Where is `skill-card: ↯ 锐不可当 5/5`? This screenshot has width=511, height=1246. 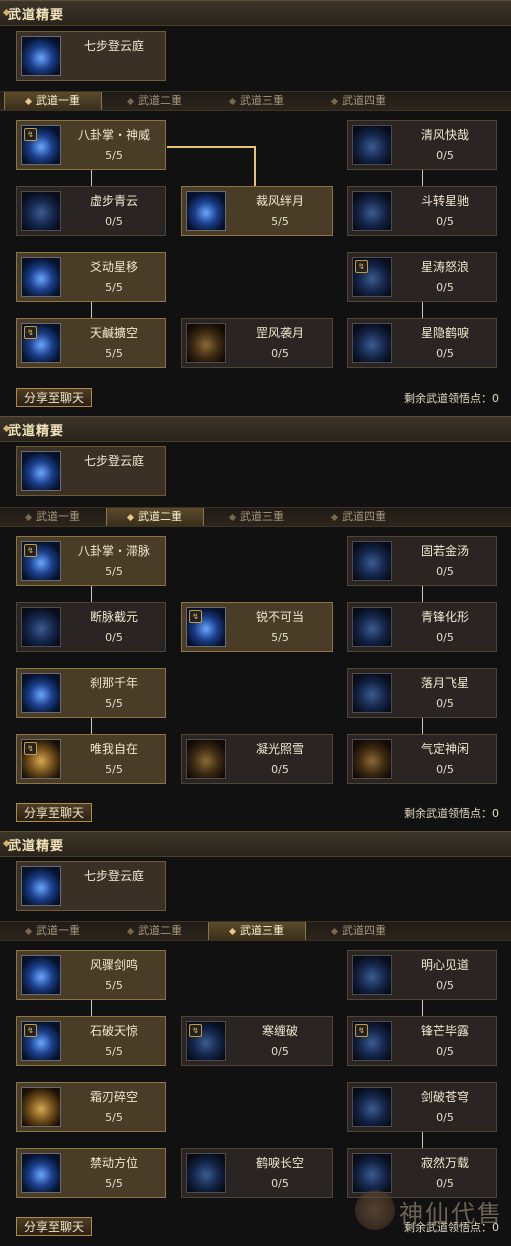 skill-card: ↯ 锐不可当 5/5 is located at coordinates (257, 627).